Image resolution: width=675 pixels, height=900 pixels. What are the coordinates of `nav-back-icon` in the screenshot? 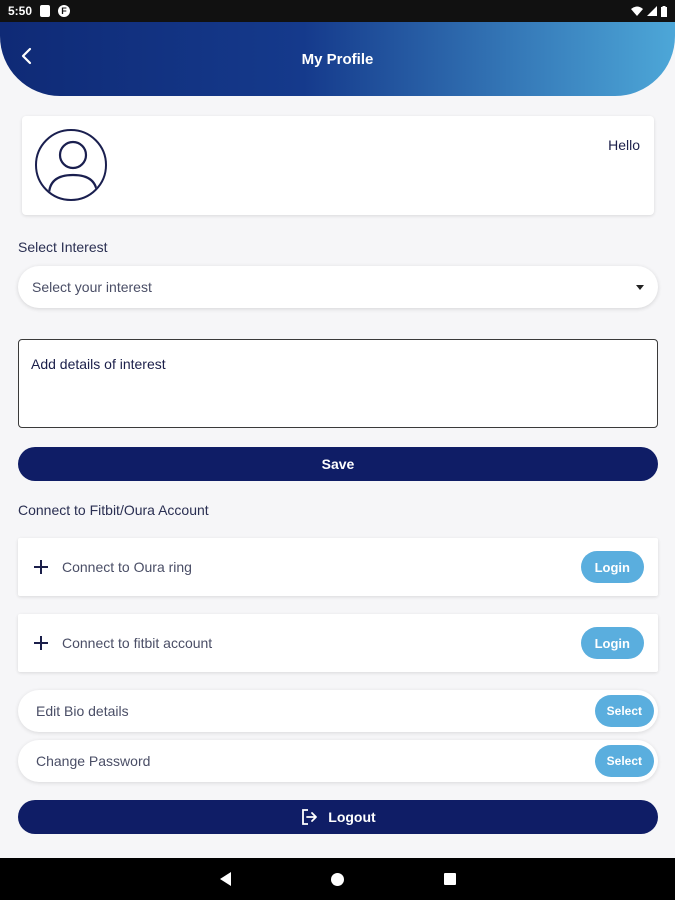 It's located at (225, 879).